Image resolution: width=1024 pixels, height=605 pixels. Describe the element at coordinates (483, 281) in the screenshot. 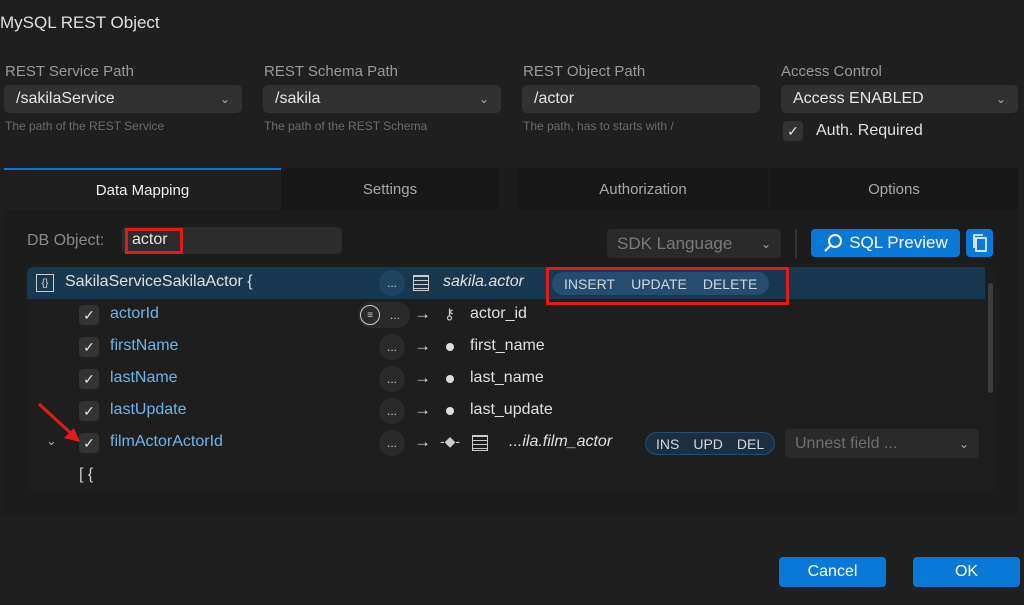

I see `root-table-name: sakila.actor` at that location.